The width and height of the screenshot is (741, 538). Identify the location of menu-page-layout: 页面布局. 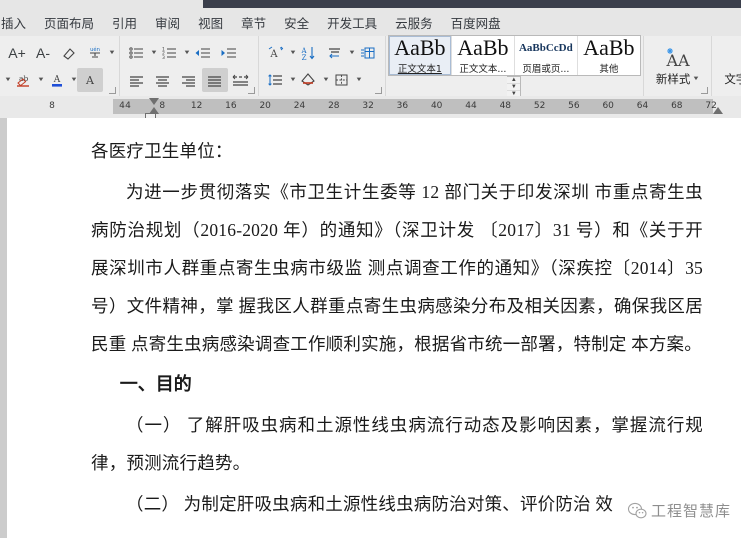
(69, 22).